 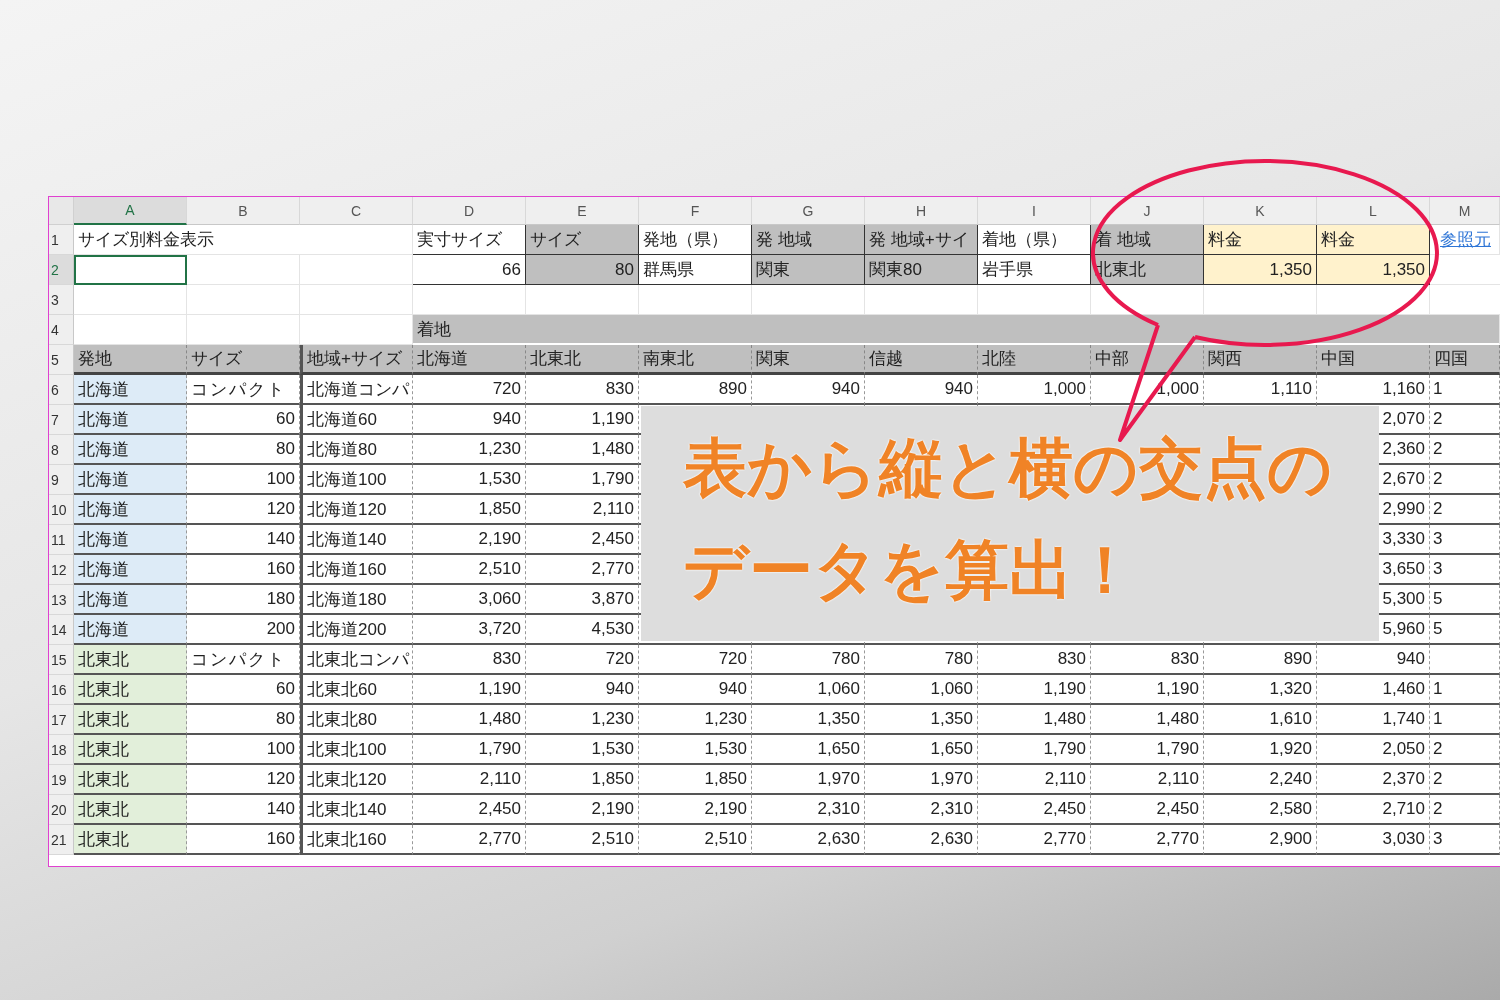 I want to click on column-header: B, so click(x=243, y=211).